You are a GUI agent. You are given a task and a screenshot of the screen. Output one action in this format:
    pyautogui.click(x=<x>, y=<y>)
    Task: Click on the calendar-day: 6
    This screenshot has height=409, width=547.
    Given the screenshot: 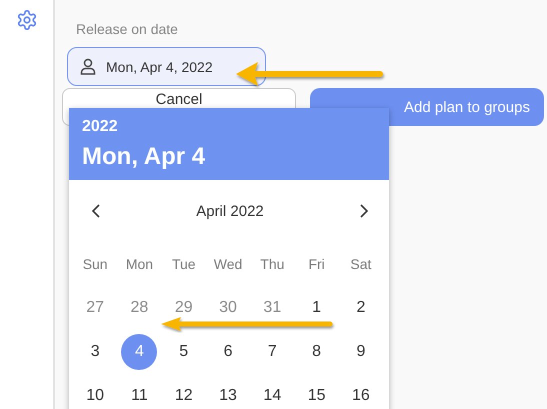 What is the action you would take?
    pyautogui.click(x=228, y=352)
    